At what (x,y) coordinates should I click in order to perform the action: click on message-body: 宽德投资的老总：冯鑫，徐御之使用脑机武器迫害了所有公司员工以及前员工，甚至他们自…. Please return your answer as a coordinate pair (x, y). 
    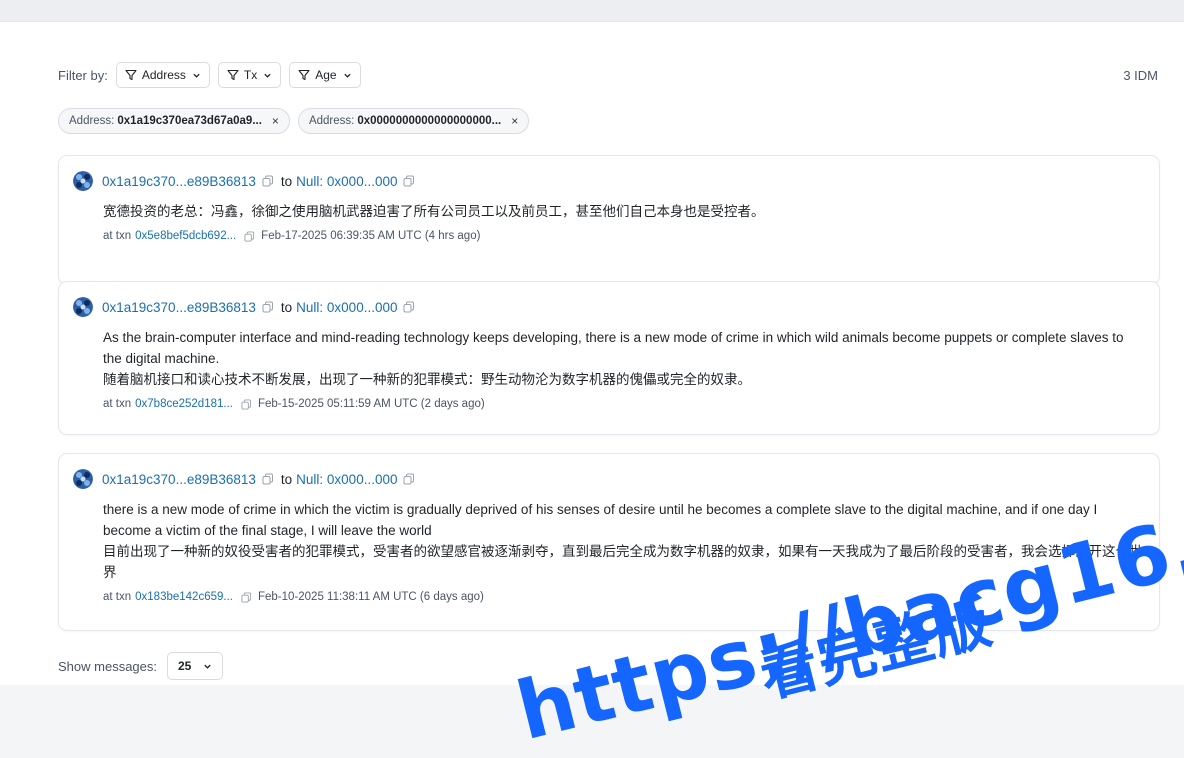
    Looking at the image, I should click on (623, 211).